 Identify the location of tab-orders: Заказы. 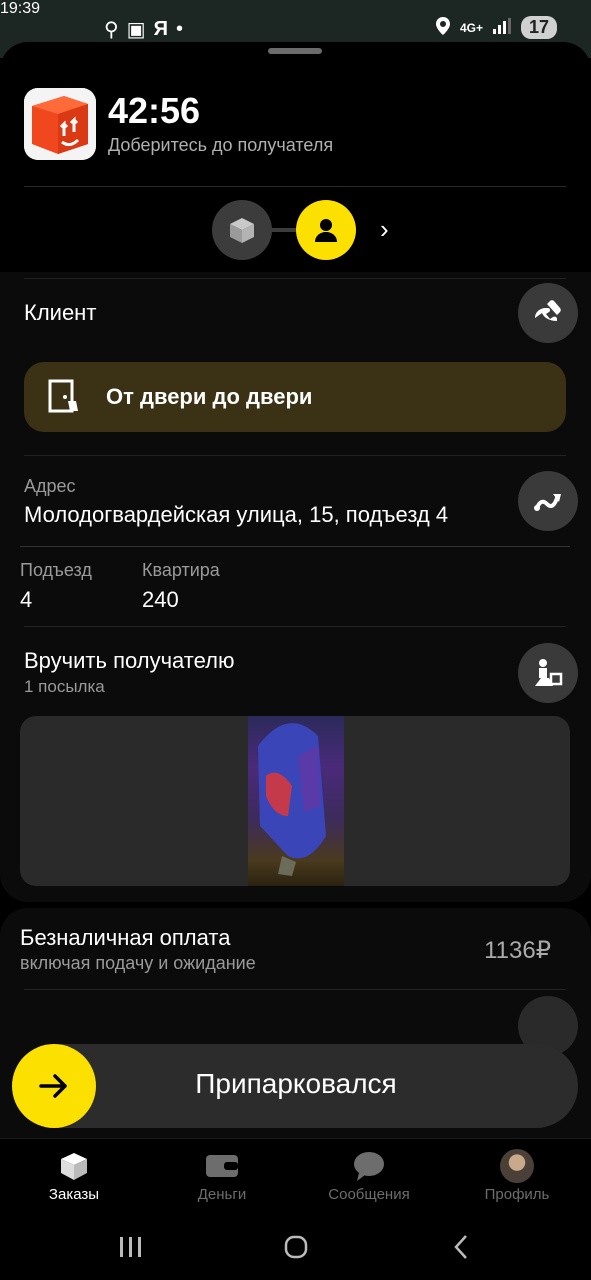
(74, 1176).